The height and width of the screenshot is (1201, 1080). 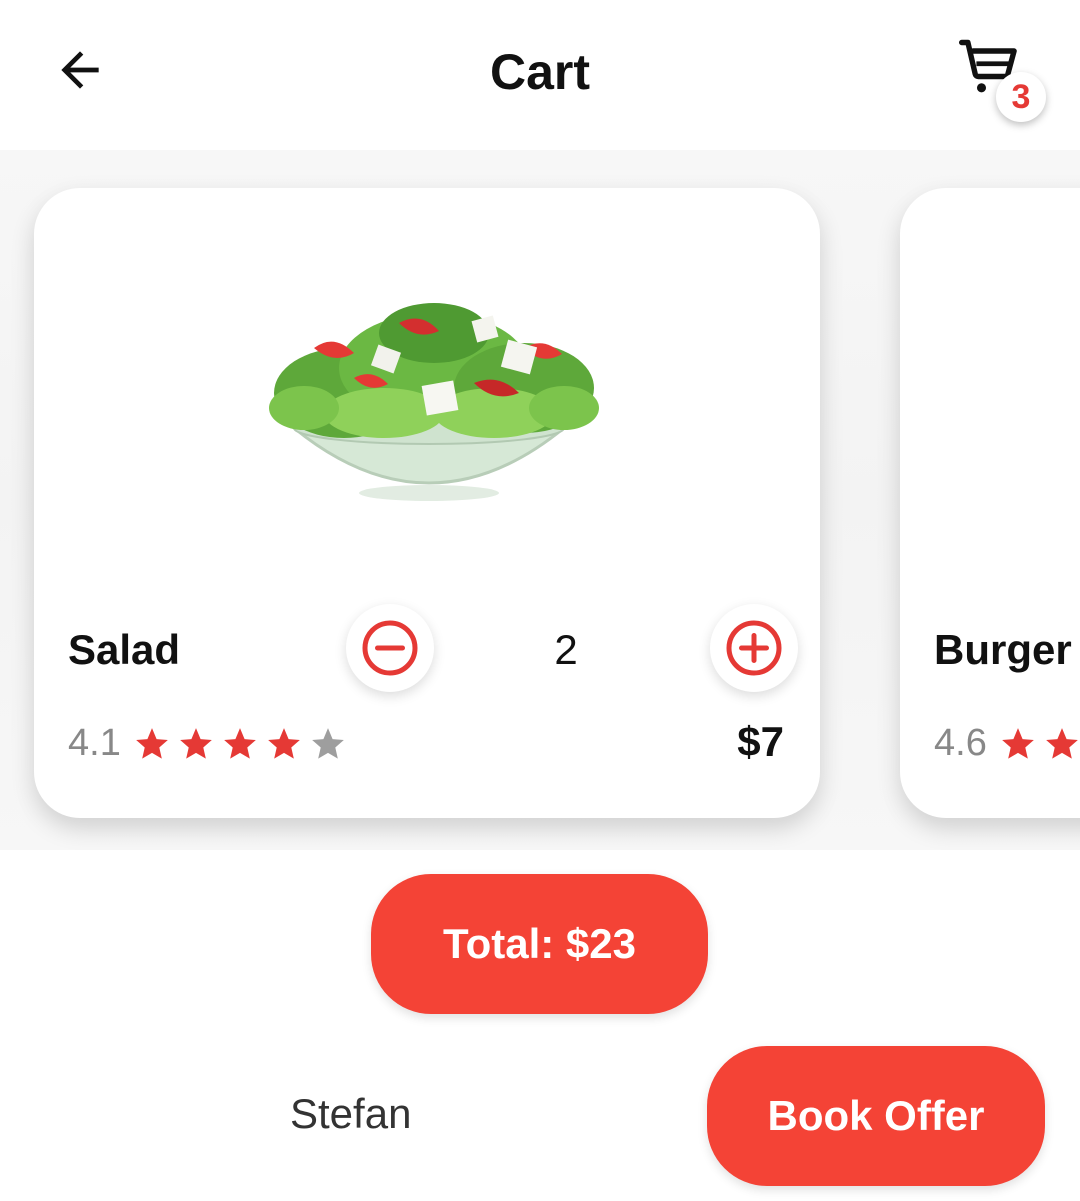 I want to click on item-name: Salad, so click(x=124, y=649).